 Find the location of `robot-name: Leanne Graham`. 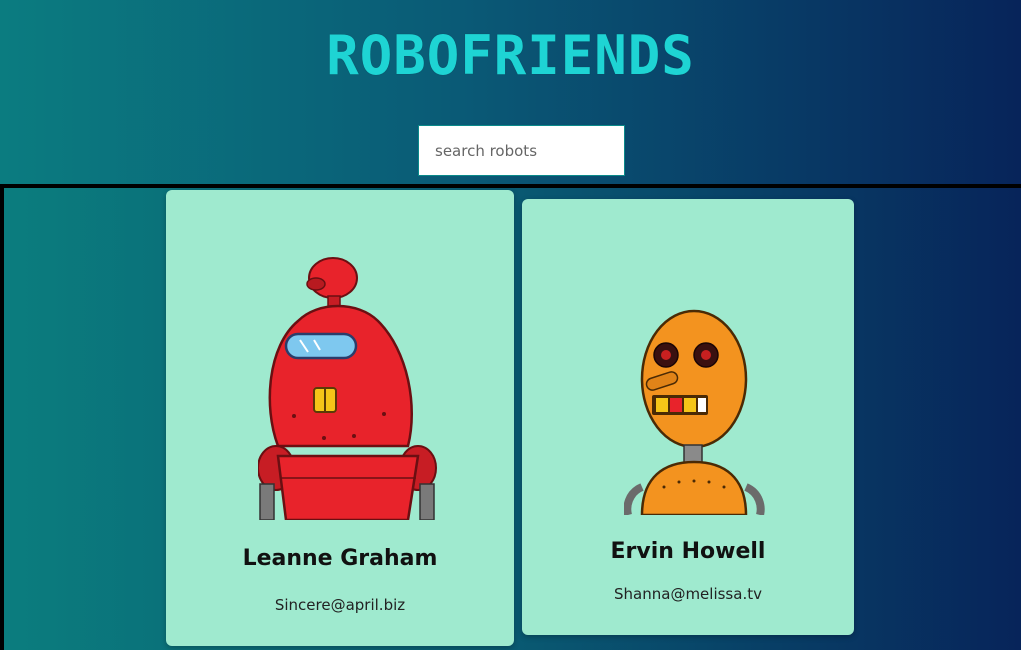

robot-name: Leanne Graham is located at coordinates (340, 558).